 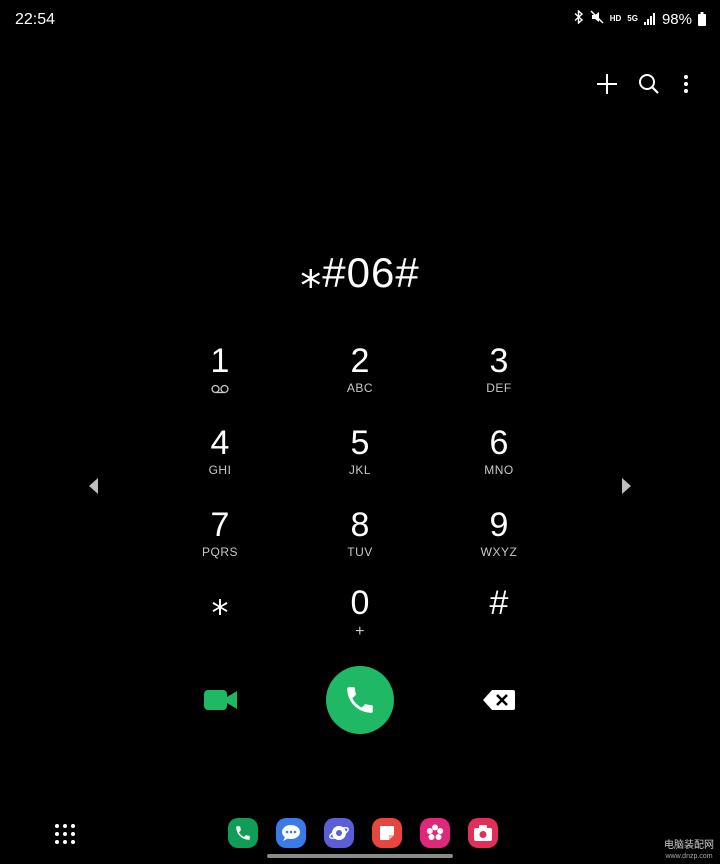 I want to click on key-0: 0 +, so click(x=360, y=620).